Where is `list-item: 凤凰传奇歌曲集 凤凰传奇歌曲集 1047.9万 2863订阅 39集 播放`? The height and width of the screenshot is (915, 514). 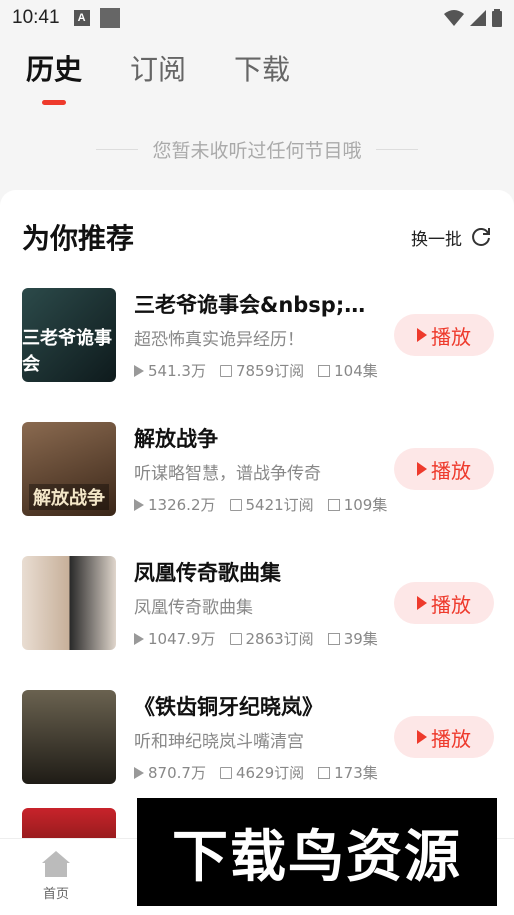
list-item: 凤凰传奇歌曲集 凤凰传奇歌曲集 1047.9万 2863订阅 39集 播放 is located at coordinates (257, 603).